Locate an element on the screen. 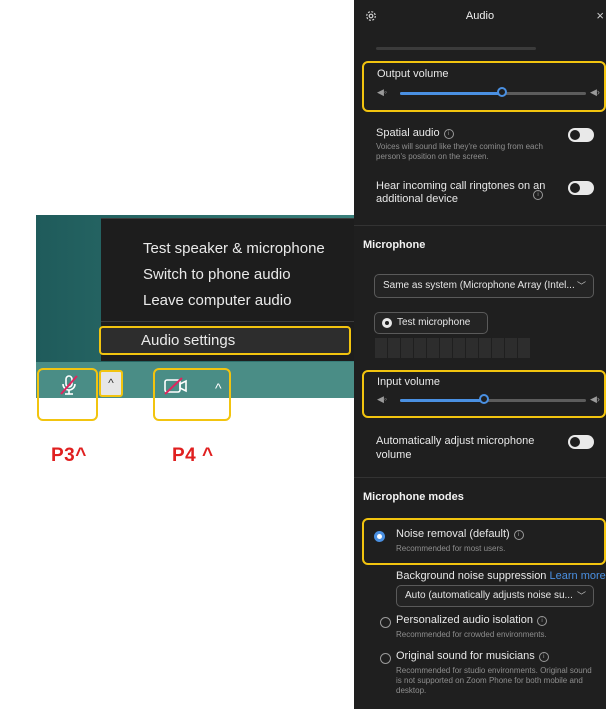  noise-removal-radio is located at coordinates (379, 536).